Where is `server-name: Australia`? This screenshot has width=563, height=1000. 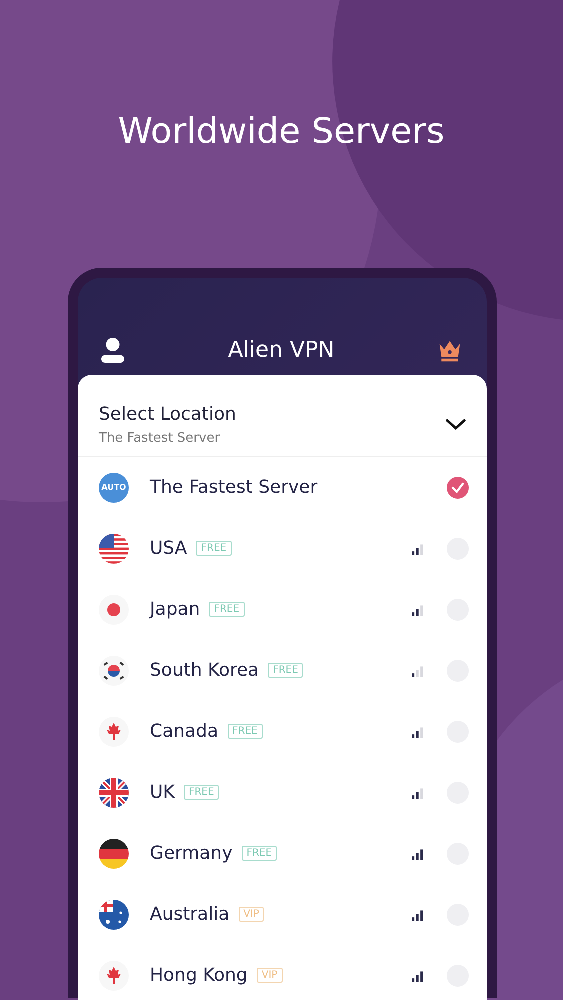 server-name: Australia is located at coordinates (190, 914).